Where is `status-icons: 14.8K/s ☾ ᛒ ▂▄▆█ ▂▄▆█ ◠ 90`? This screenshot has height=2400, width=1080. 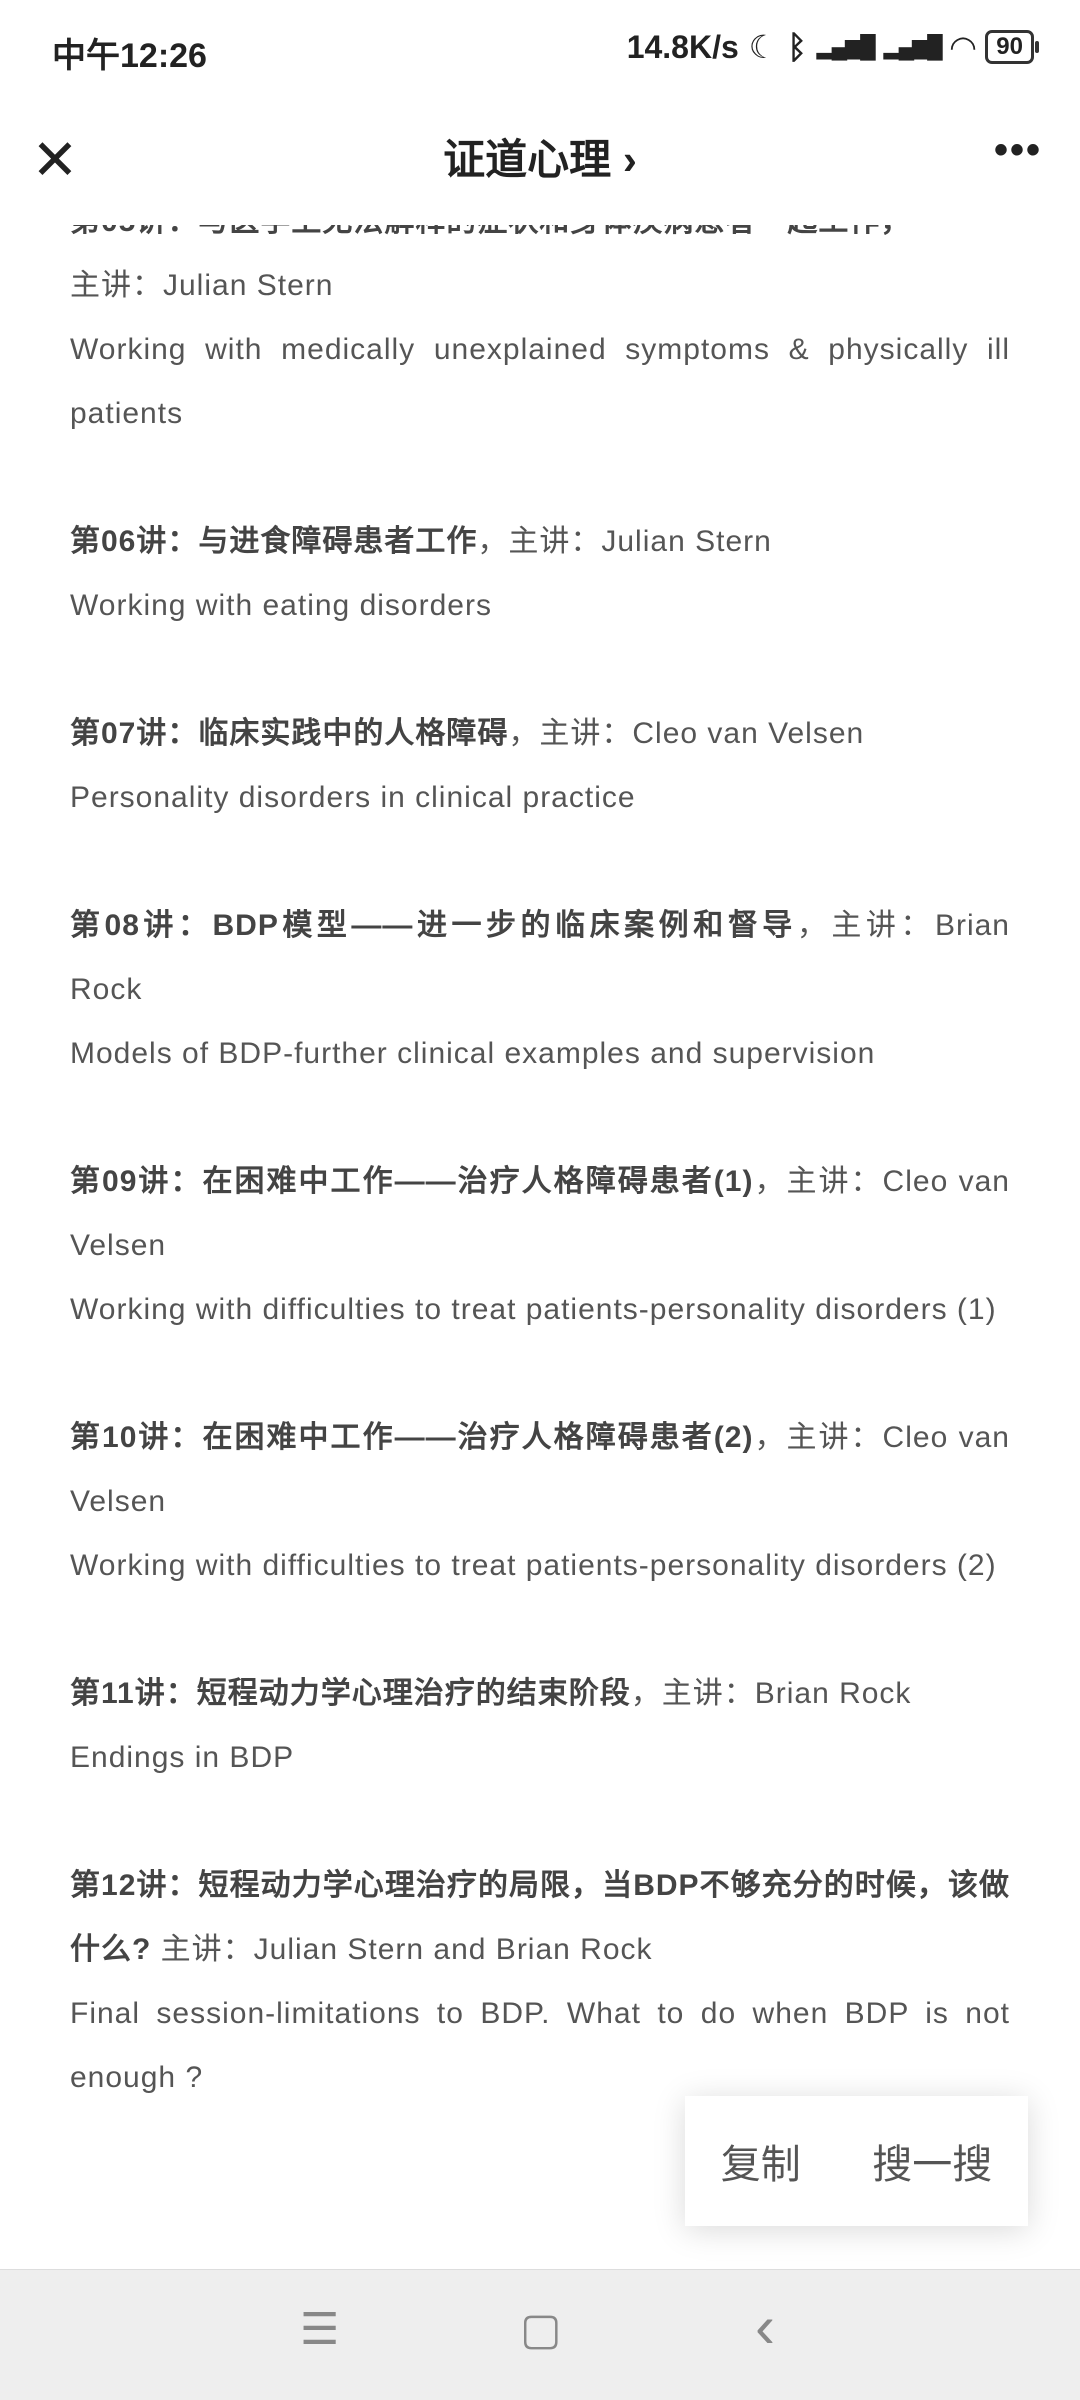 status-icons: 14.8K/s ☾ ᛒ ▂▄▆█ ▂▄▆█ ◠ 90 is located at coordinates (832, 47).